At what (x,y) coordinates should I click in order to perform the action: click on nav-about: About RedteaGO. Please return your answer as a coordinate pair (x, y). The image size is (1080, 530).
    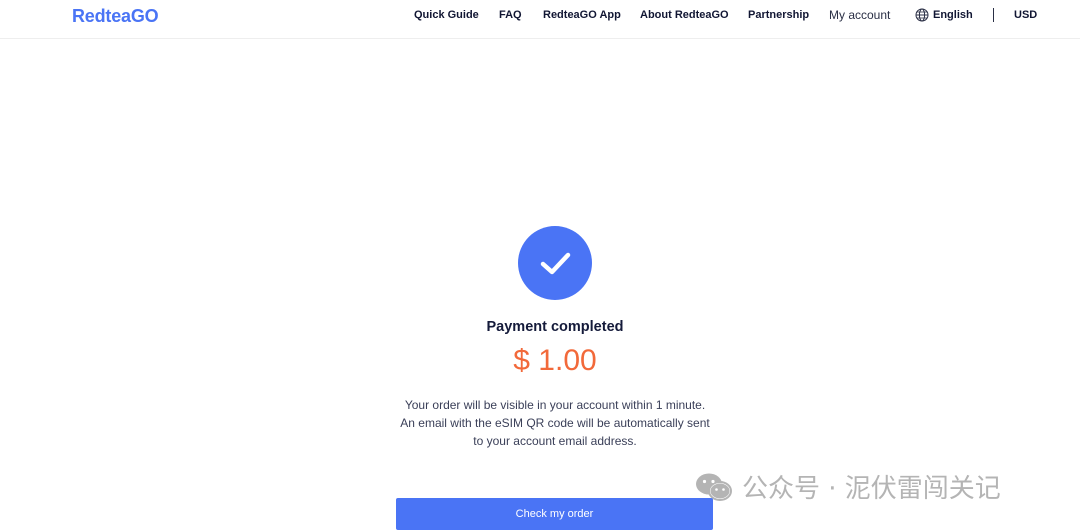
    Looking at the image, I should click on (684, 17).